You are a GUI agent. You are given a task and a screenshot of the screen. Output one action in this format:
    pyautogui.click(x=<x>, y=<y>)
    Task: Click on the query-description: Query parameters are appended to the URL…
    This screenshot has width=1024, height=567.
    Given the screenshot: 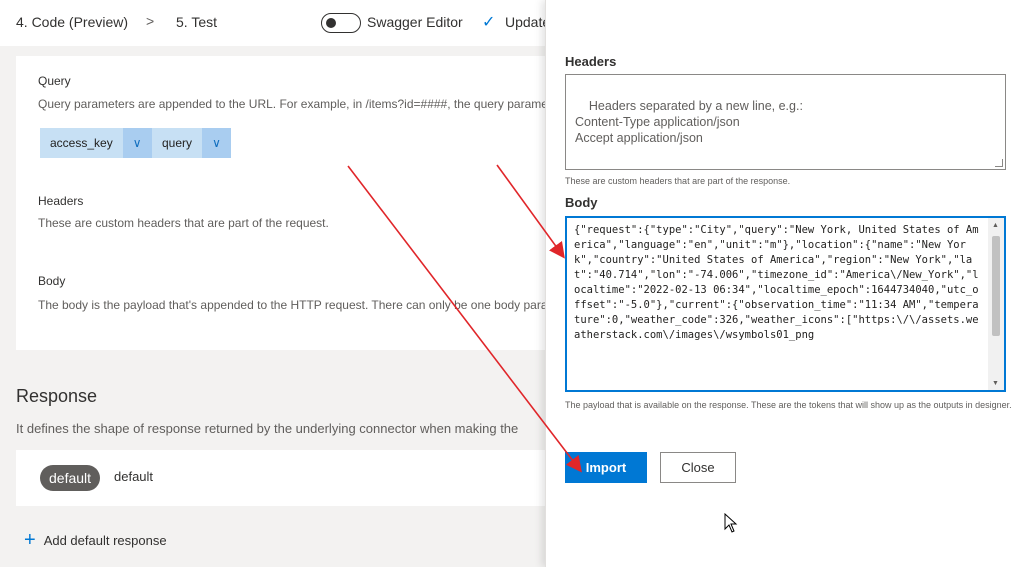 What is the action you would take?
    pyautogui.click(x=293, y=104)
    